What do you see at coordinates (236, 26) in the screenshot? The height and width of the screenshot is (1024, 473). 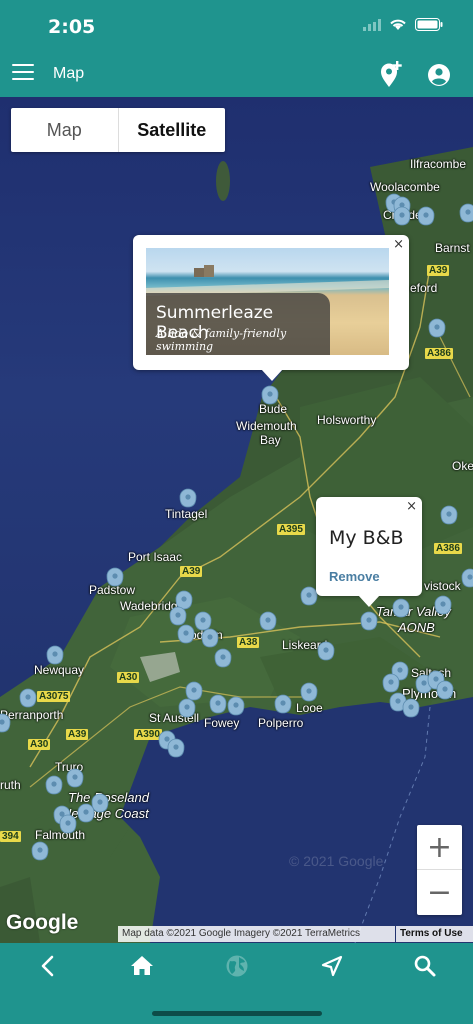 I see `status-bar: 2:05` at bounding box center [236, 26].